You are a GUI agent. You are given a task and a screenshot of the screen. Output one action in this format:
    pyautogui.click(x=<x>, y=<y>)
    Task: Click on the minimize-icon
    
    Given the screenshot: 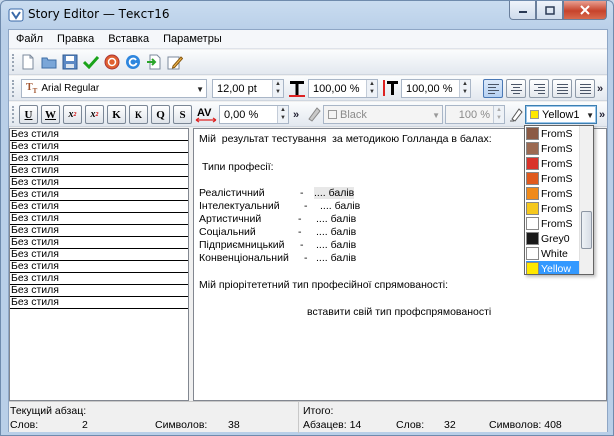 What is the action you would take?
    pyautogui.click(x=522, y=12)
    